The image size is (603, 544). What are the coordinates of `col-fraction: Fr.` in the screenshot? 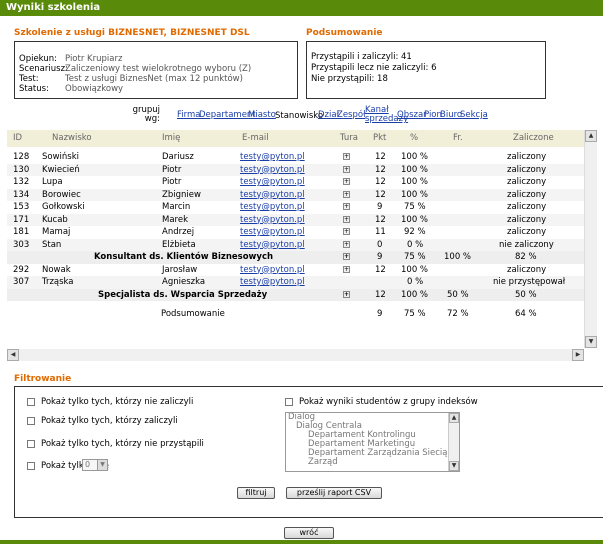 It's located at (458, 138).